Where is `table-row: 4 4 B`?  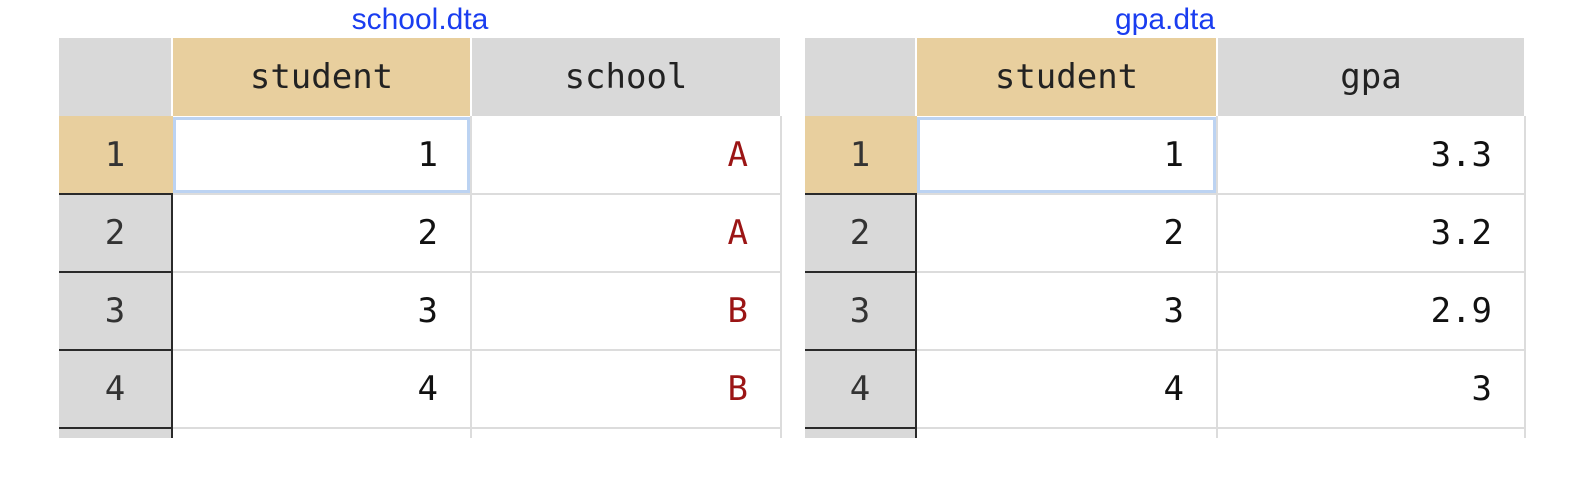 table-row: 4 4 B is located at coordinates (420, 389).